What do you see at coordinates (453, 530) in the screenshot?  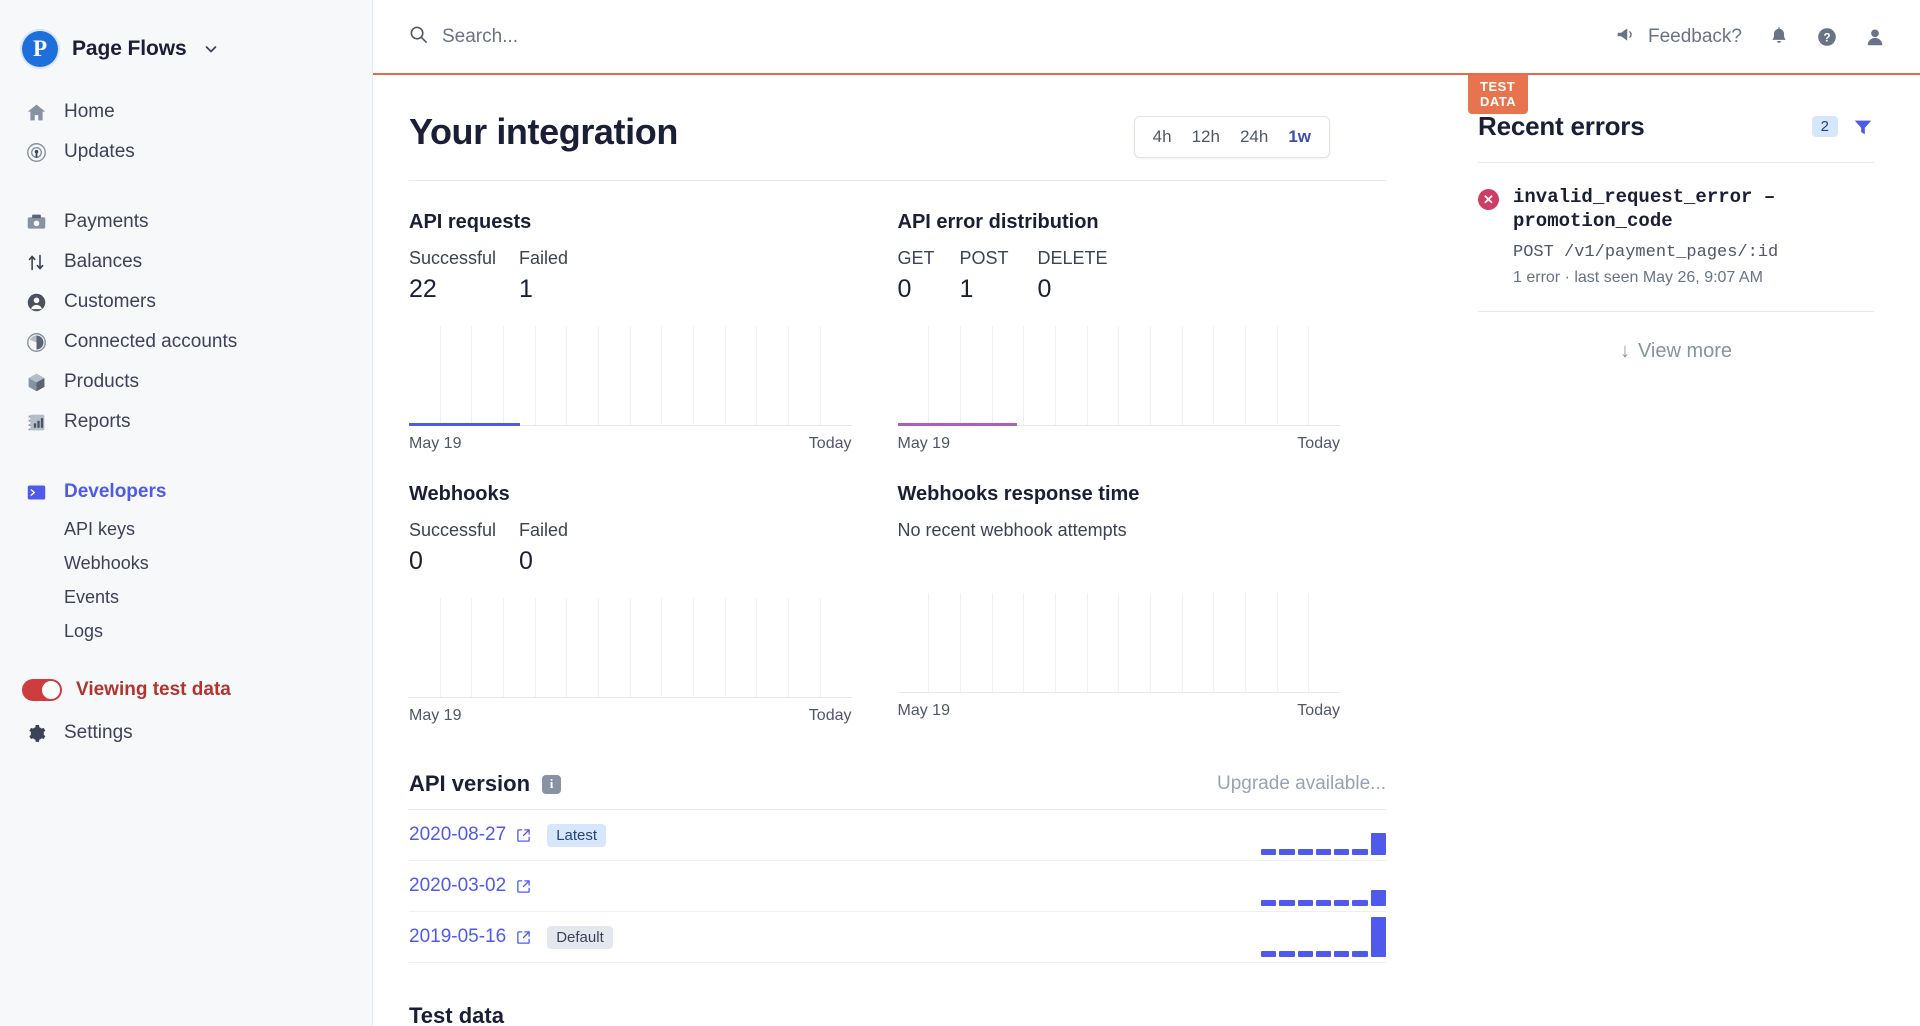 I see `metric-stat-label: Successful` at bounding box center [453, 530].